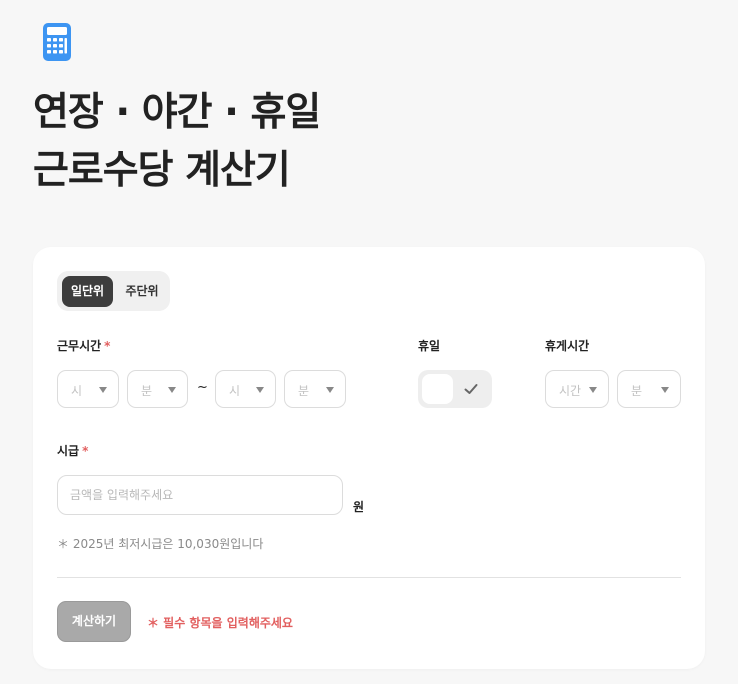  Describe the element at coordinates (369, 577) in the screenshot. I see `divider` at that location.